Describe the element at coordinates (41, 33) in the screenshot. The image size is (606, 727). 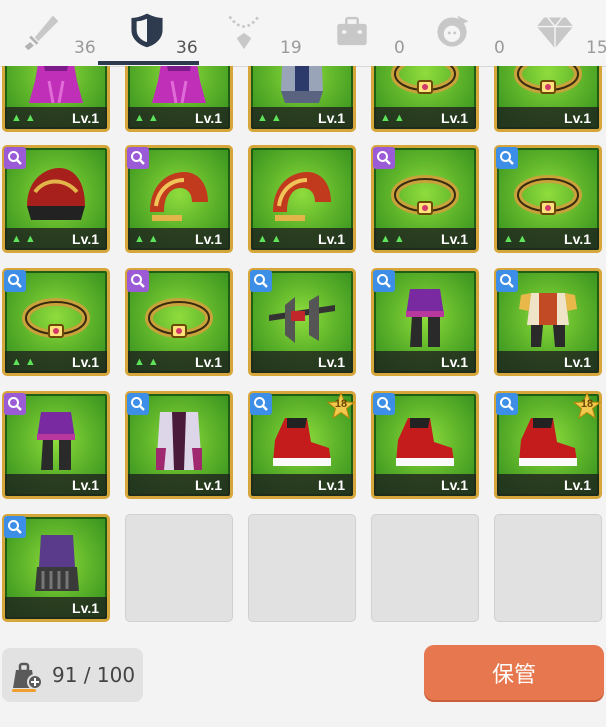
I see `sword-icon` at that location.